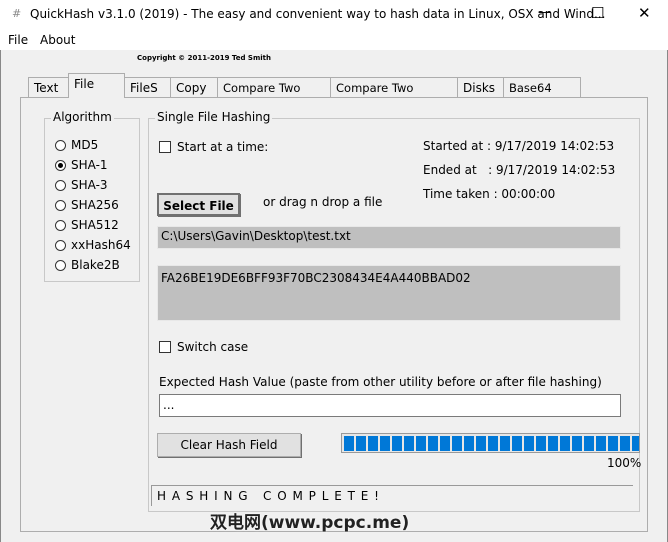 Image resolution: width=668 pixels, height=542 pixels. I want to click on tab-file: File, so click(96, 85).